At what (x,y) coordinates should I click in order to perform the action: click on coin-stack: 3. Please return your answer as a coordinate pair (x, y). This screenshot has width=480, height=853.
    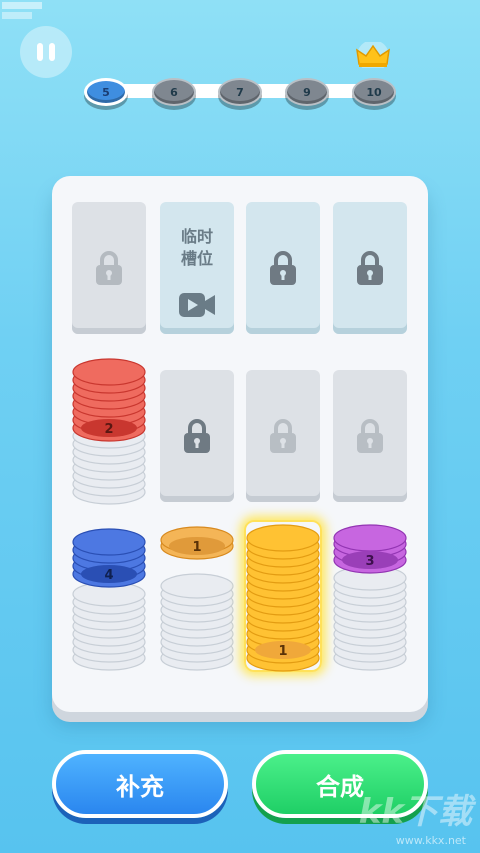
    Looking at the image, I should click on (370, 597).